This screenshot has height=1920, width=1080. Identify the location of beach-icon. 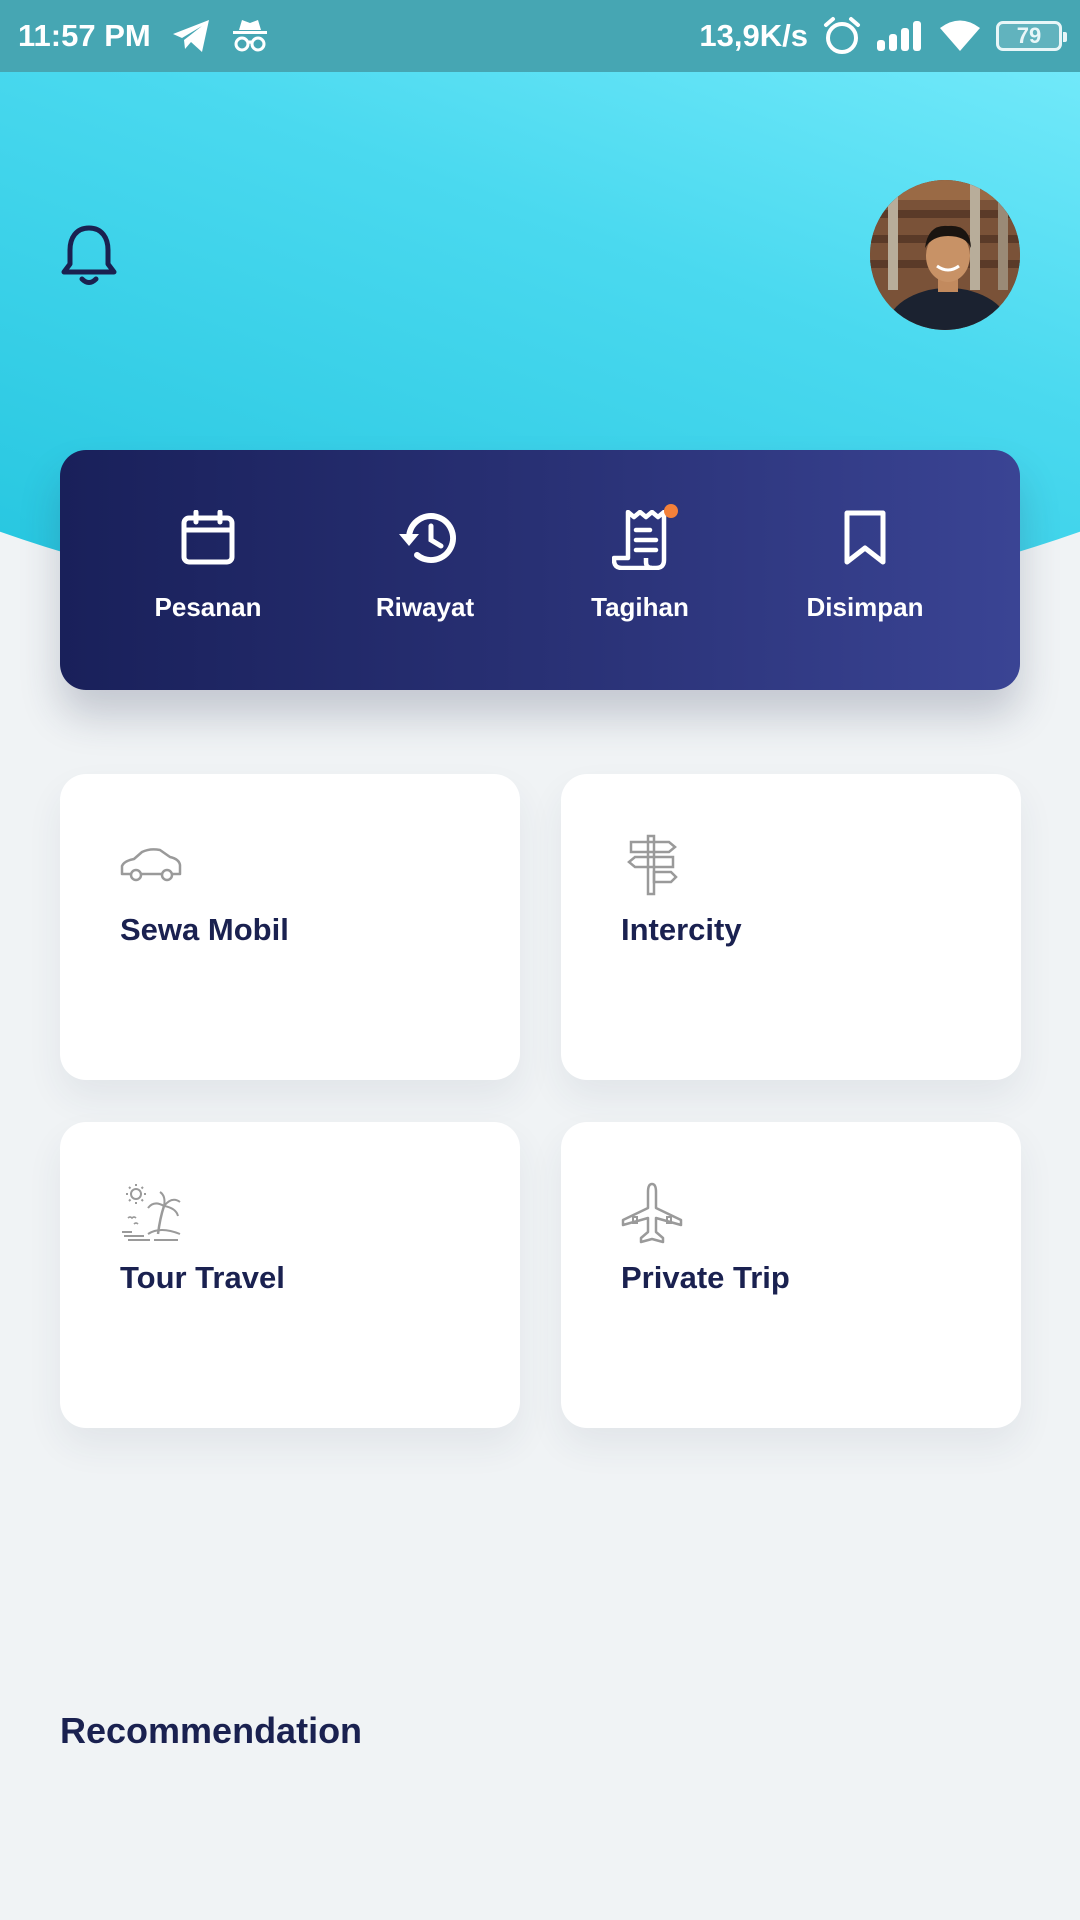
(151, 1213).